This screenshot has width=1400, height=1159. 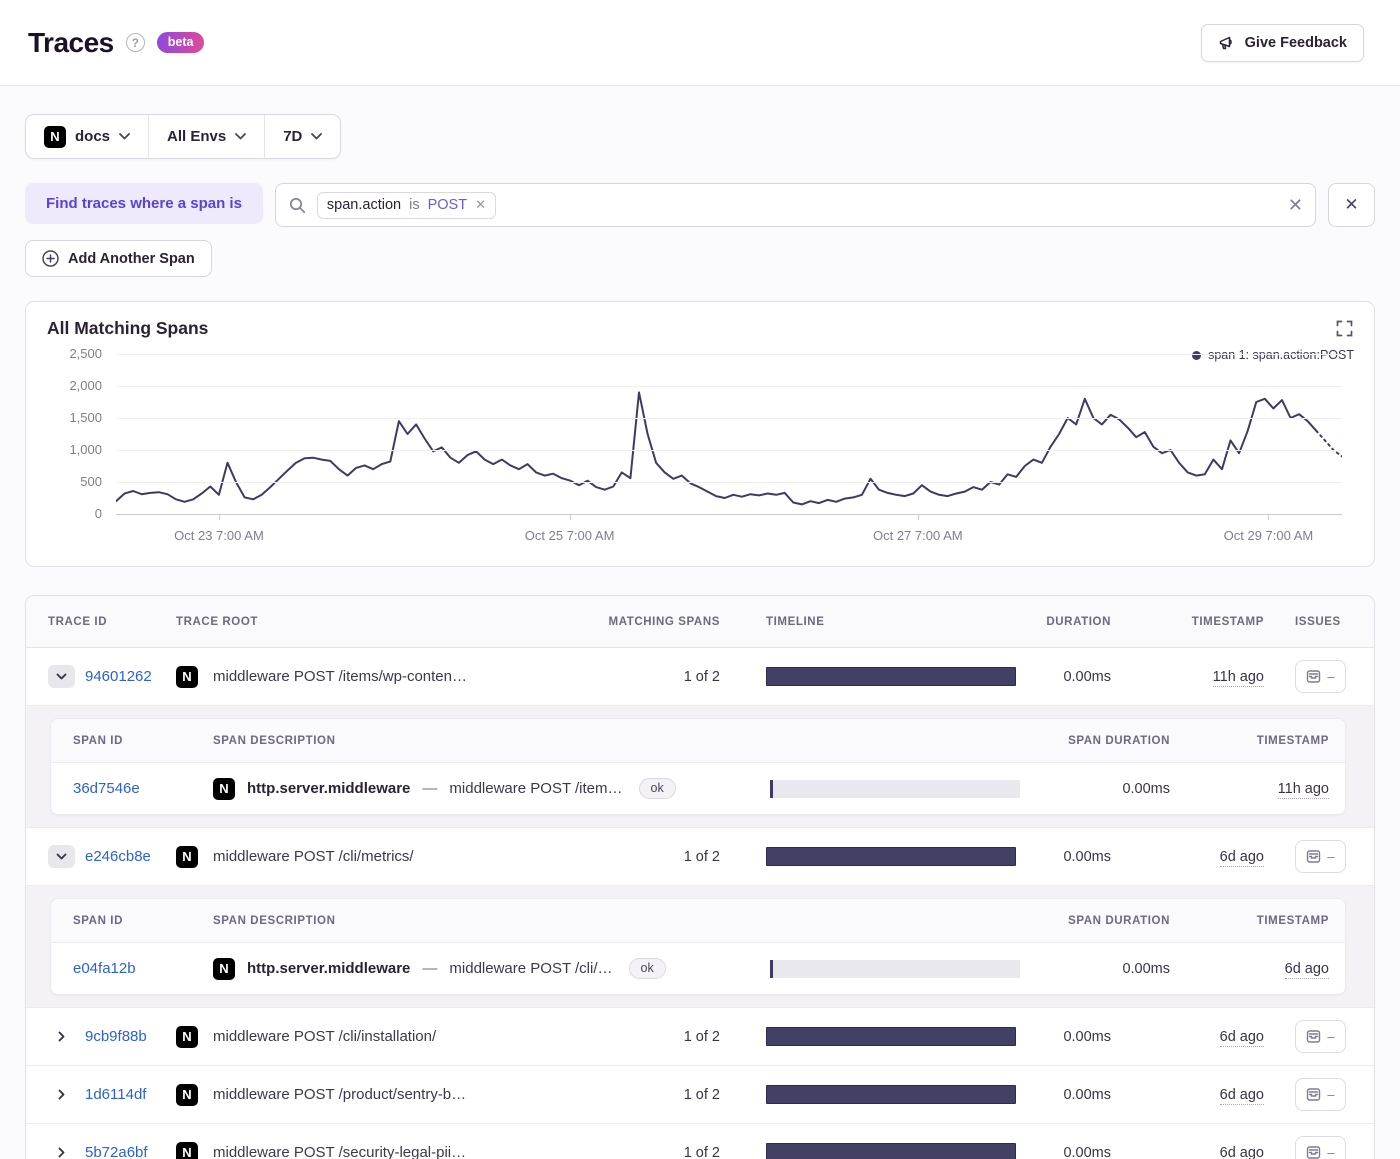 I want to click on span-timeline-bar, so click(x=895, y=968).